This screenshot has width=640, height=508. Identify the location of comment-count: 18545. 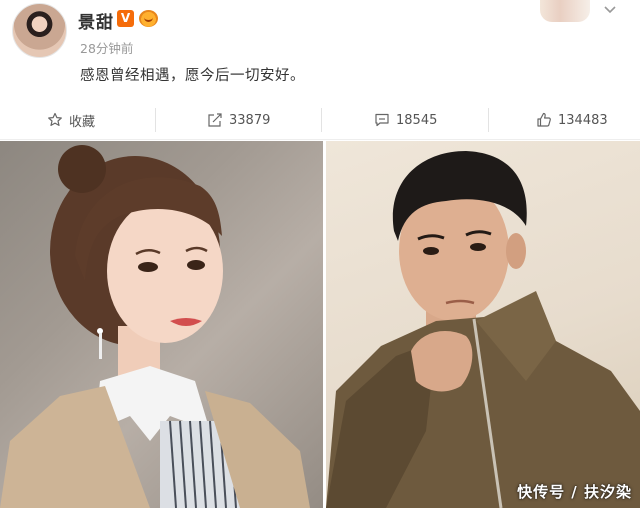
(417, 120).